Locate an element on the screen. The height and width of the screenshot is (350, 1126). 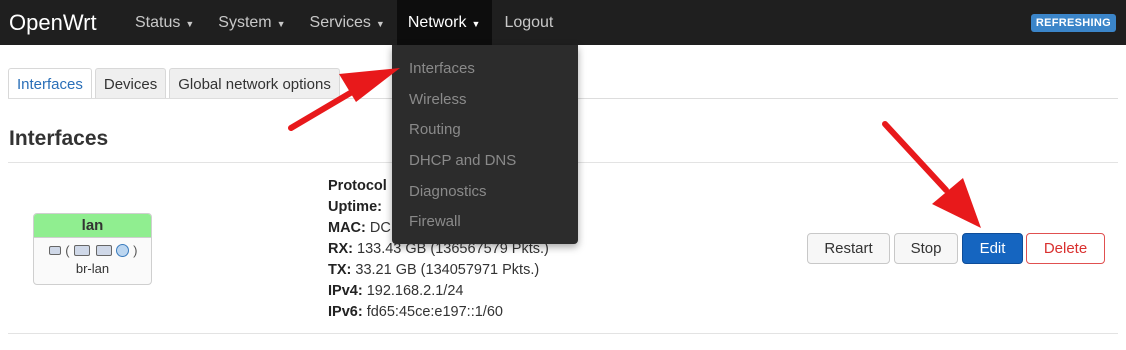
status-key: TX: is located at coordinates (340, 270).